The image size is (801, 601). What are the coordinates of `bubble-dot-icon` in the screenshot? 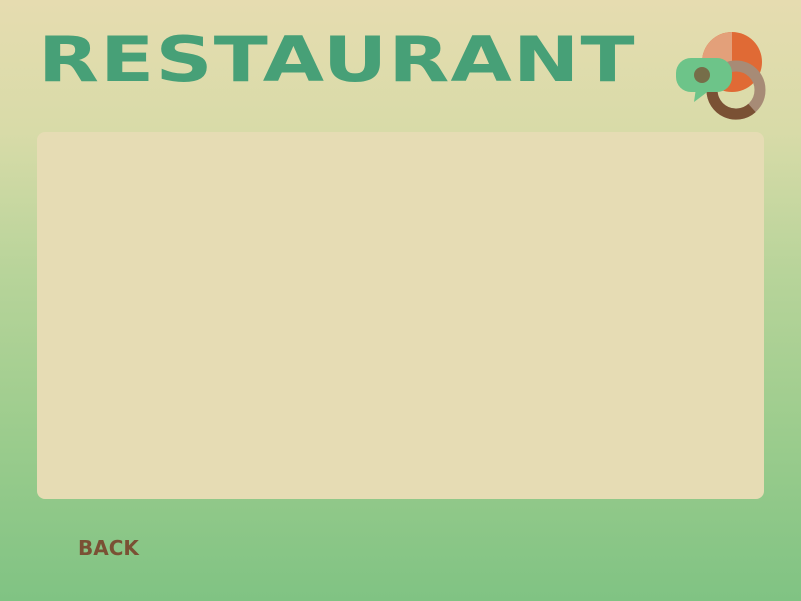 It's located at (702, 75).